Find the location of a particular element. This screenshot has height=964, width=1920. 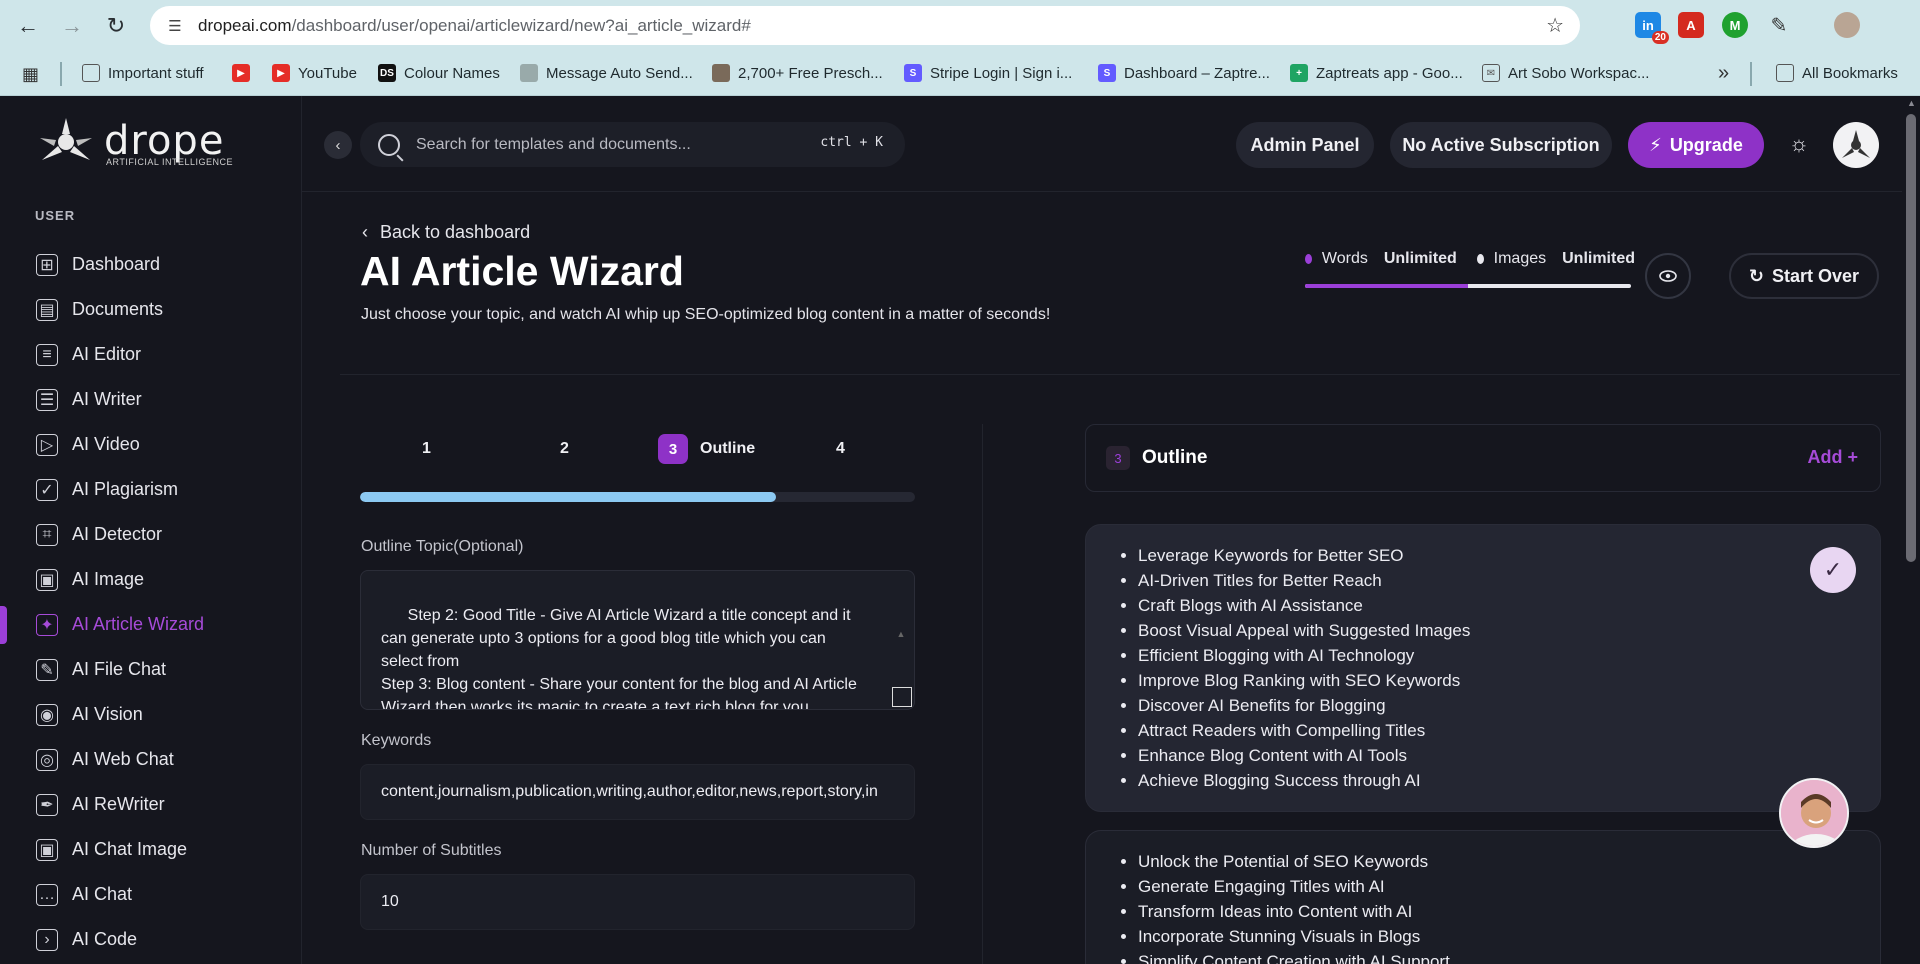

textarea-scrollbar: ▲ ▼ is located at coordinates (901, 632).